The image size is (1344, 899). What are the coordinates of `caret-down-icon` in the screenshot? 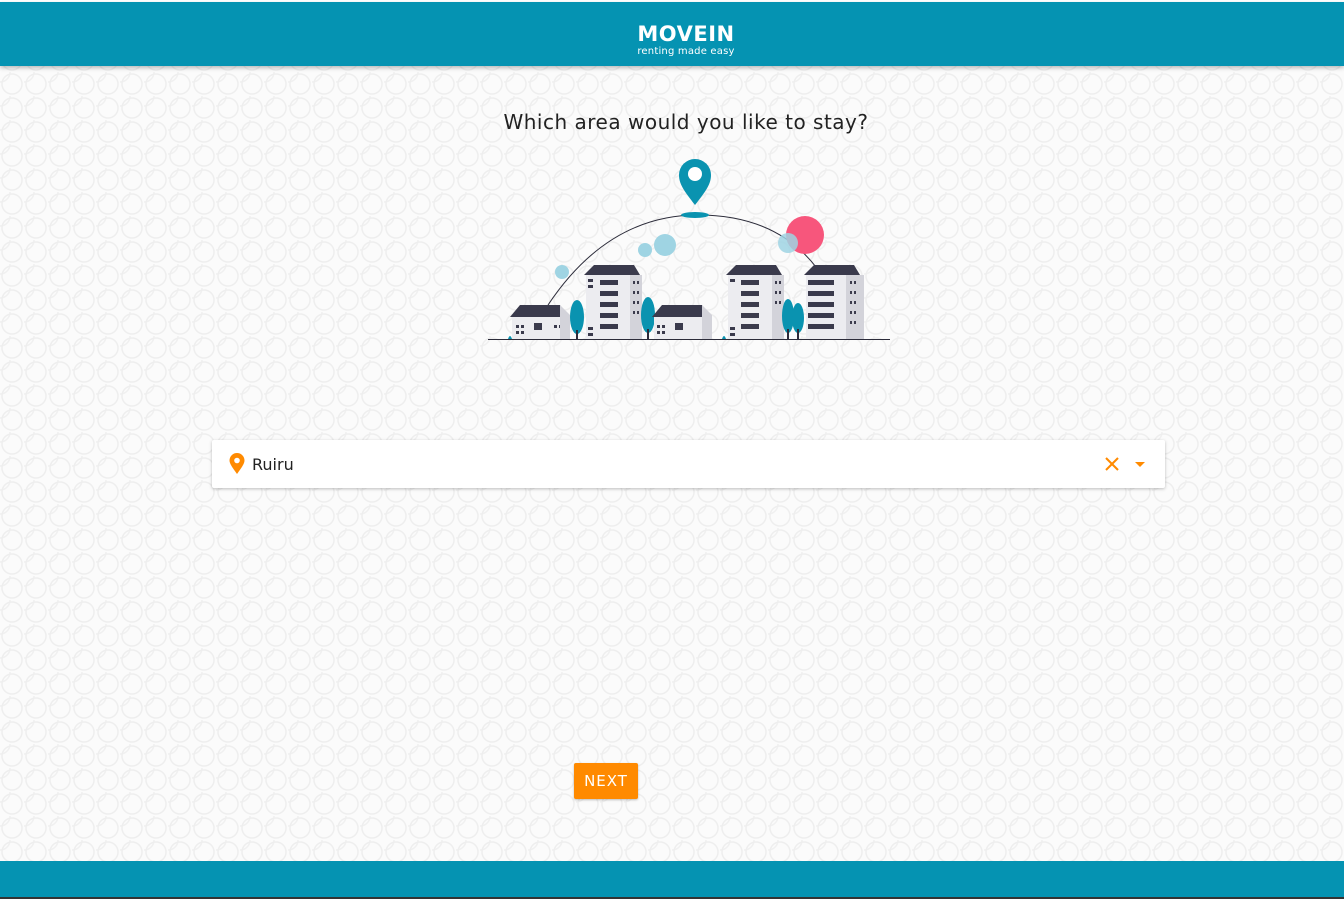 It's located at (1140, 464).